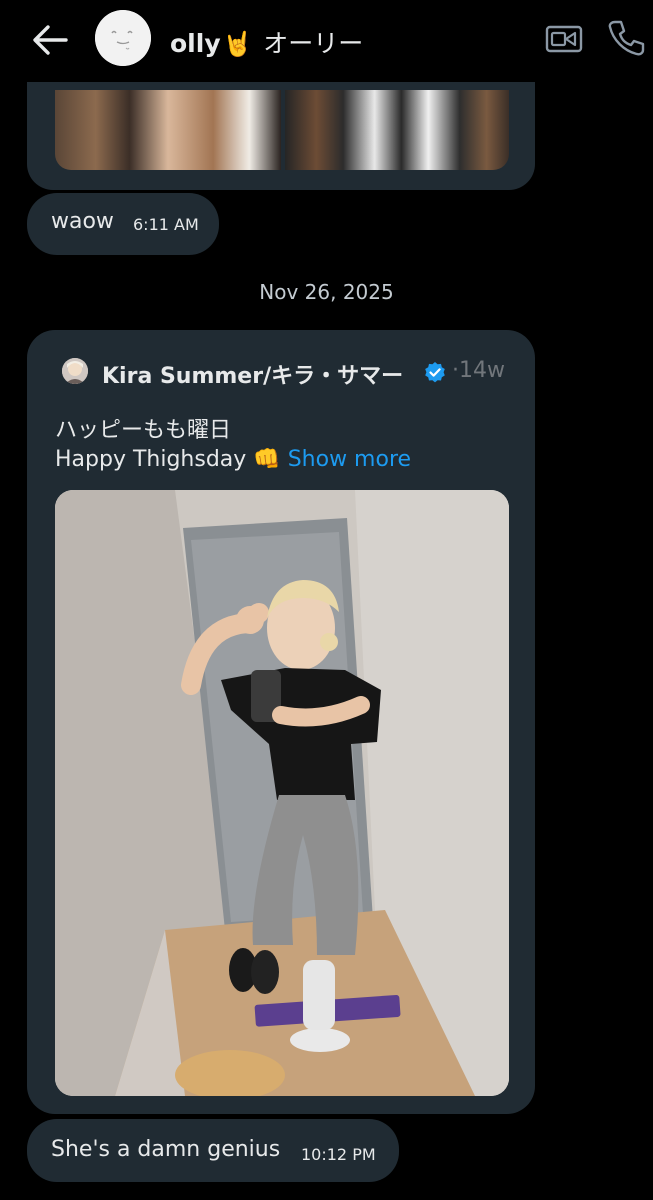  Describe the element at coordinates (195, 43) in the screenshot. I see `contact-name-text: olly` at that location.